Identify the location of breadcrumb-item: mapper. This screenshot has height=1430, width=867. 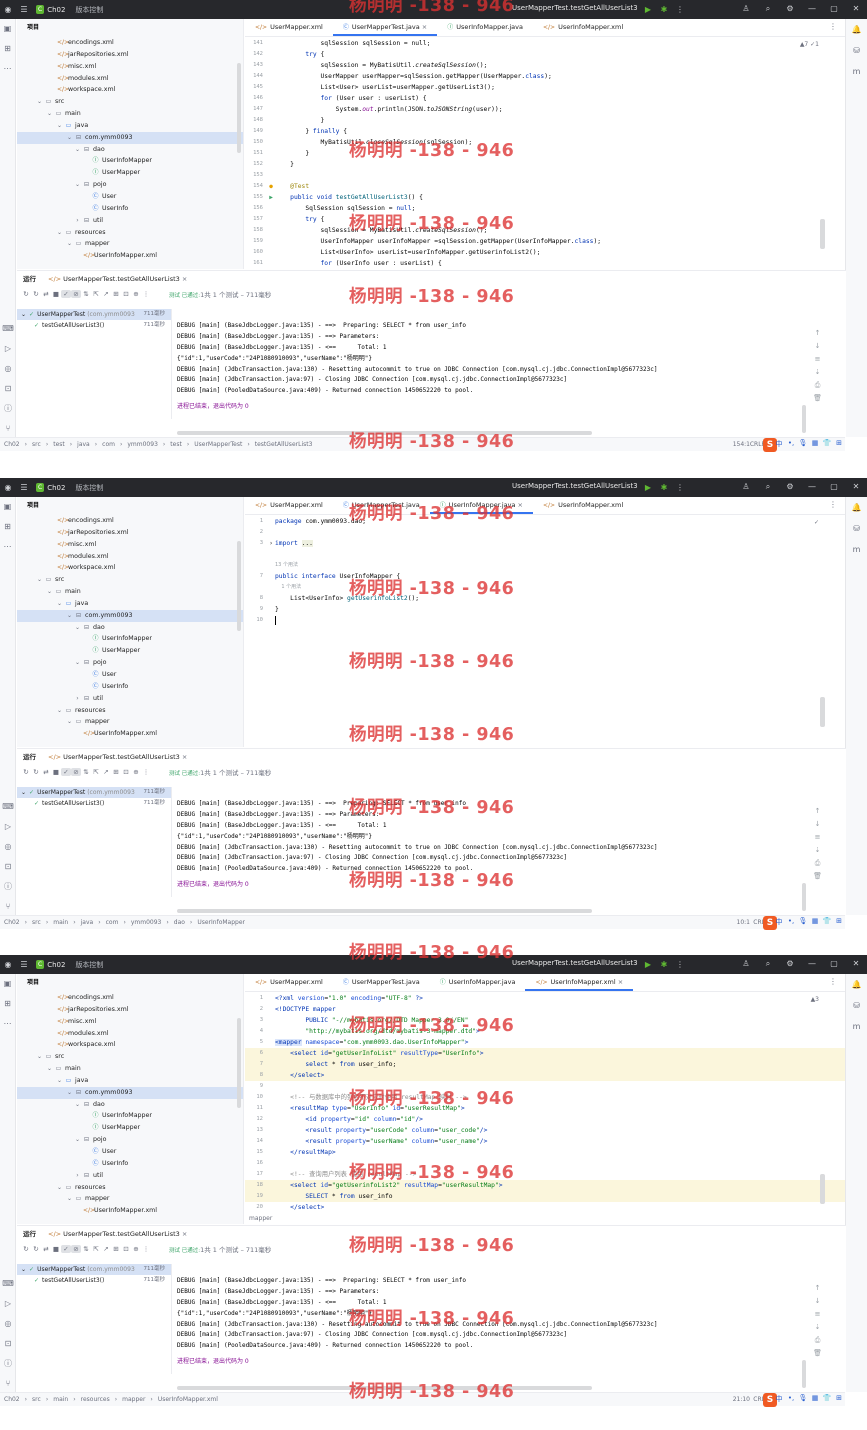
(133, 1399).